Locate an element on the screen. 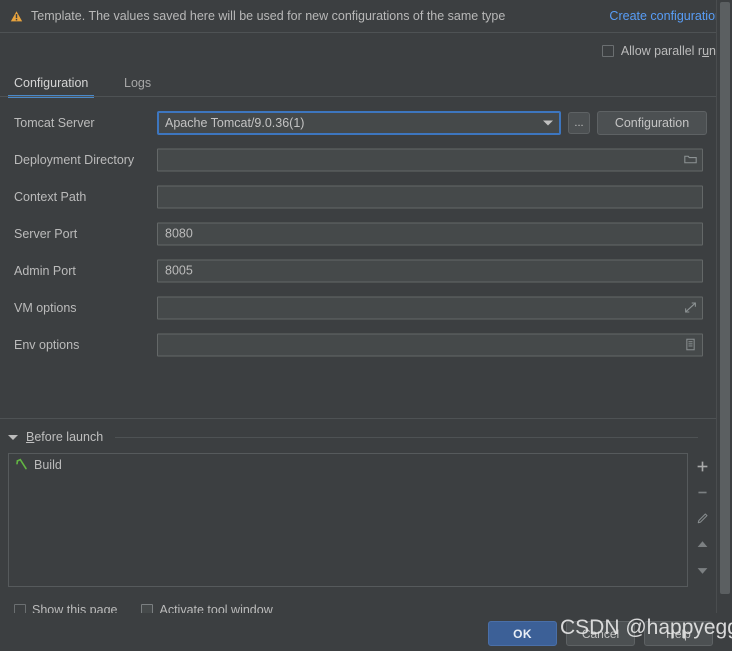 The width and height of the screenshot is (732, 651). dialog-footer: OK Cancel Help is located at coordinates (366, 632).